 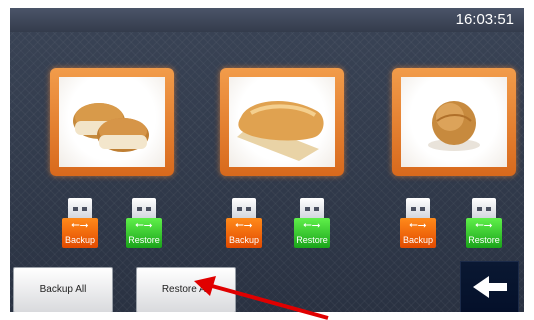 I want to click on backup-button-1: ⭠⭢ Backup, so click(x=80, y=223).